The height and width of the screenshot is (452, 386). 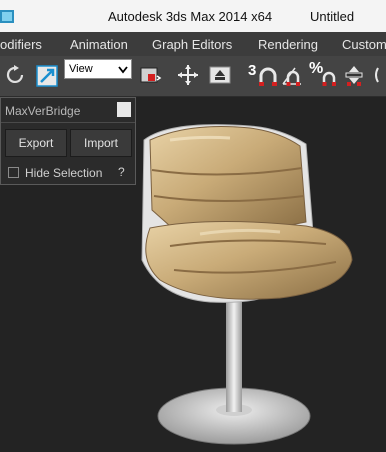 I want to click on menu-graph-editors: Graph Editors, so click(x=192, y=44).